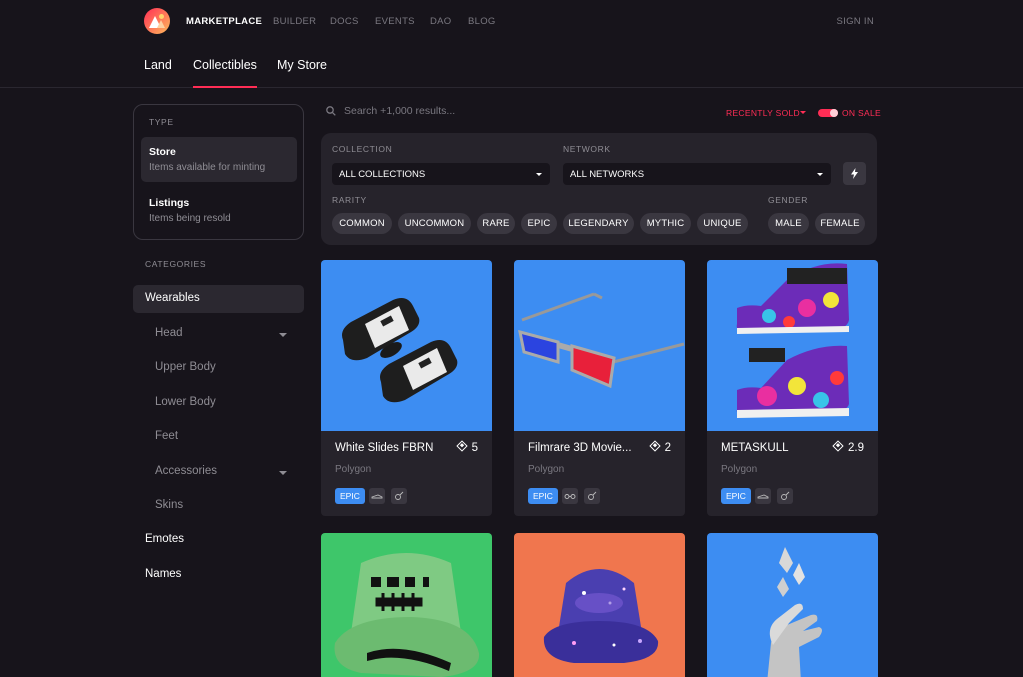  Describe the element at coordinates (176, 264) in the screenshot. I see `categories-title: CATEGORIES` at that location.